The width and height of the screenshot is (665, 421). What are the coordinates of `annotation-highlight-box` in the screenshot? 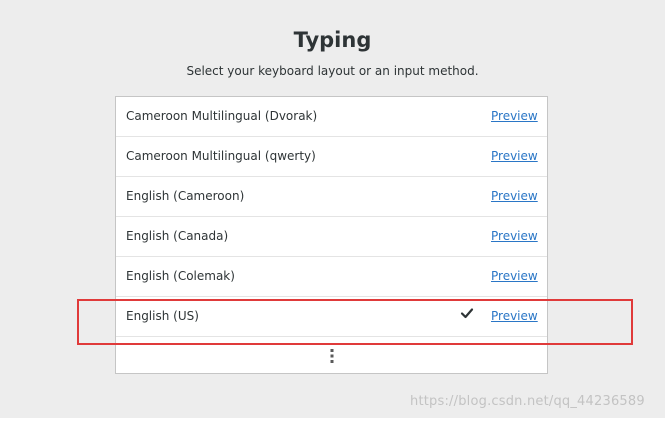 It's located at (355, 322).